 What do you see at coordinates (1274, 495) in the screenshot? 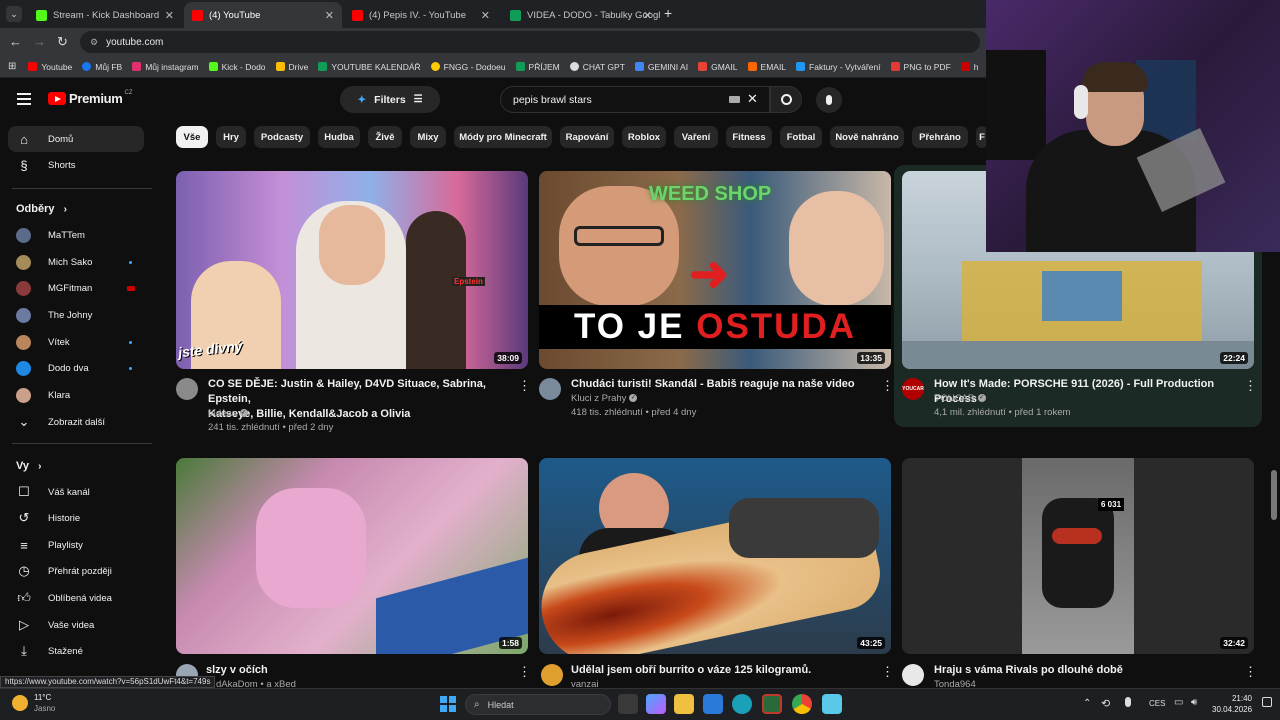
I see `page-scrollbar` at bounding box center [1274, 495].